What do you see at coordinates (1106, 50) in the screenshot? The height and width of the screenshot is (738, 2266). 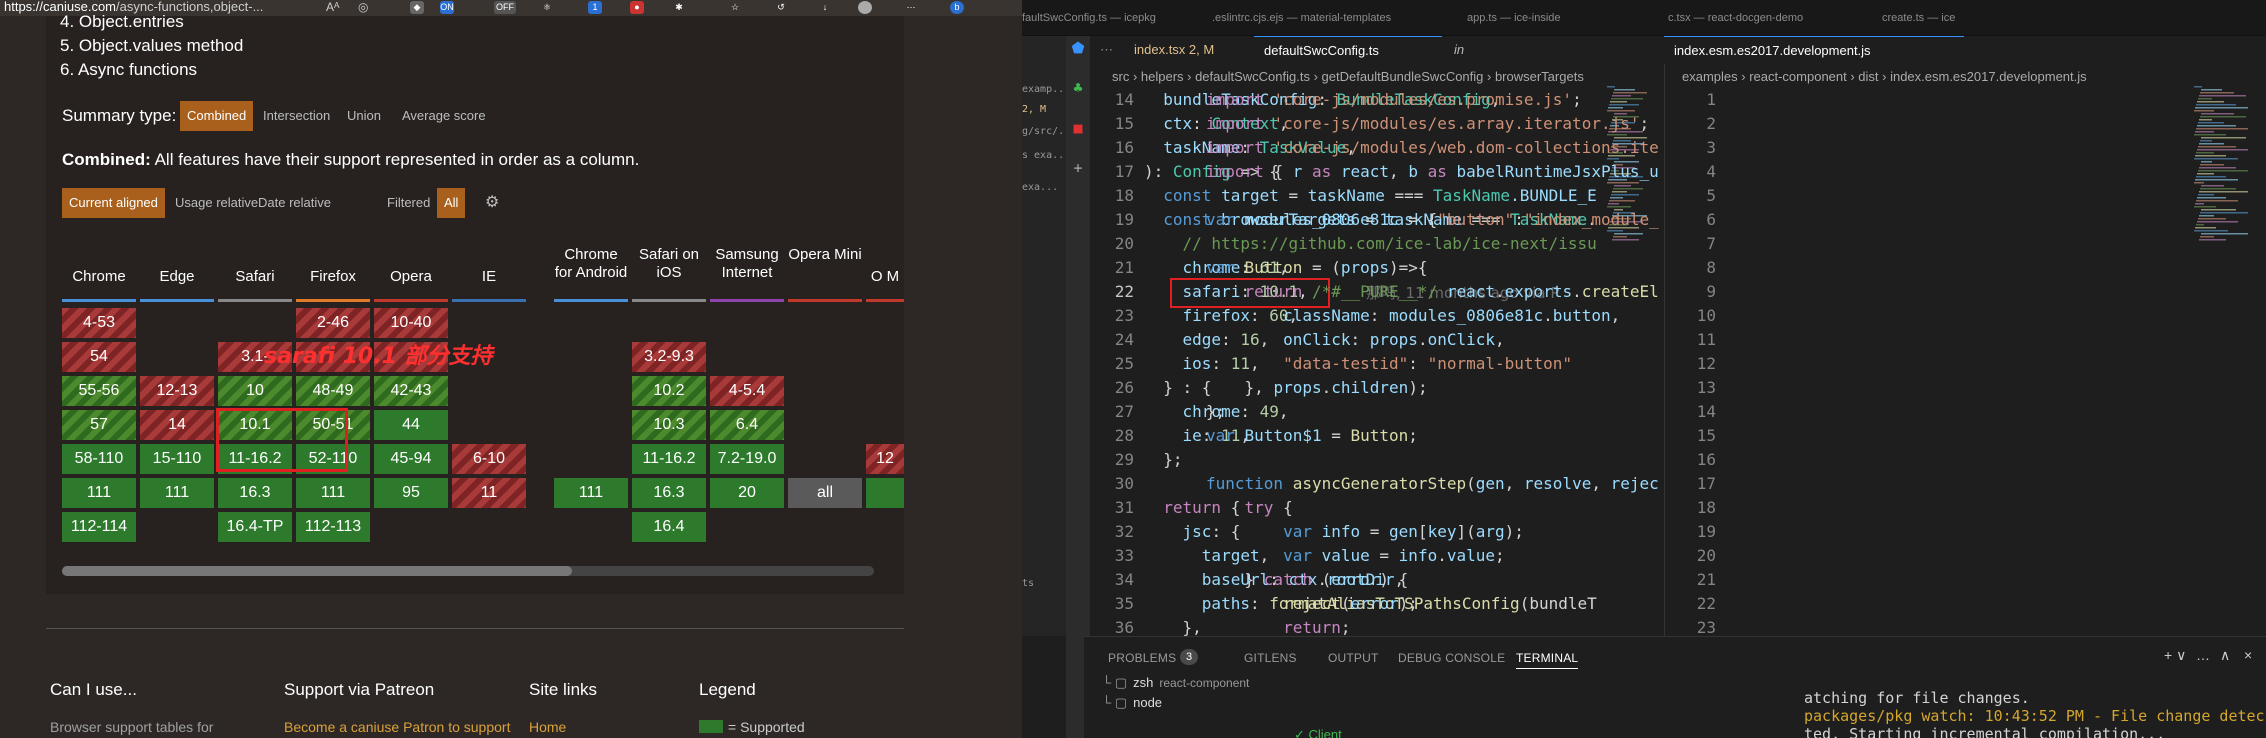 I see `tab-overflow-icon: ⋯` at bounding box center [1106, 50].